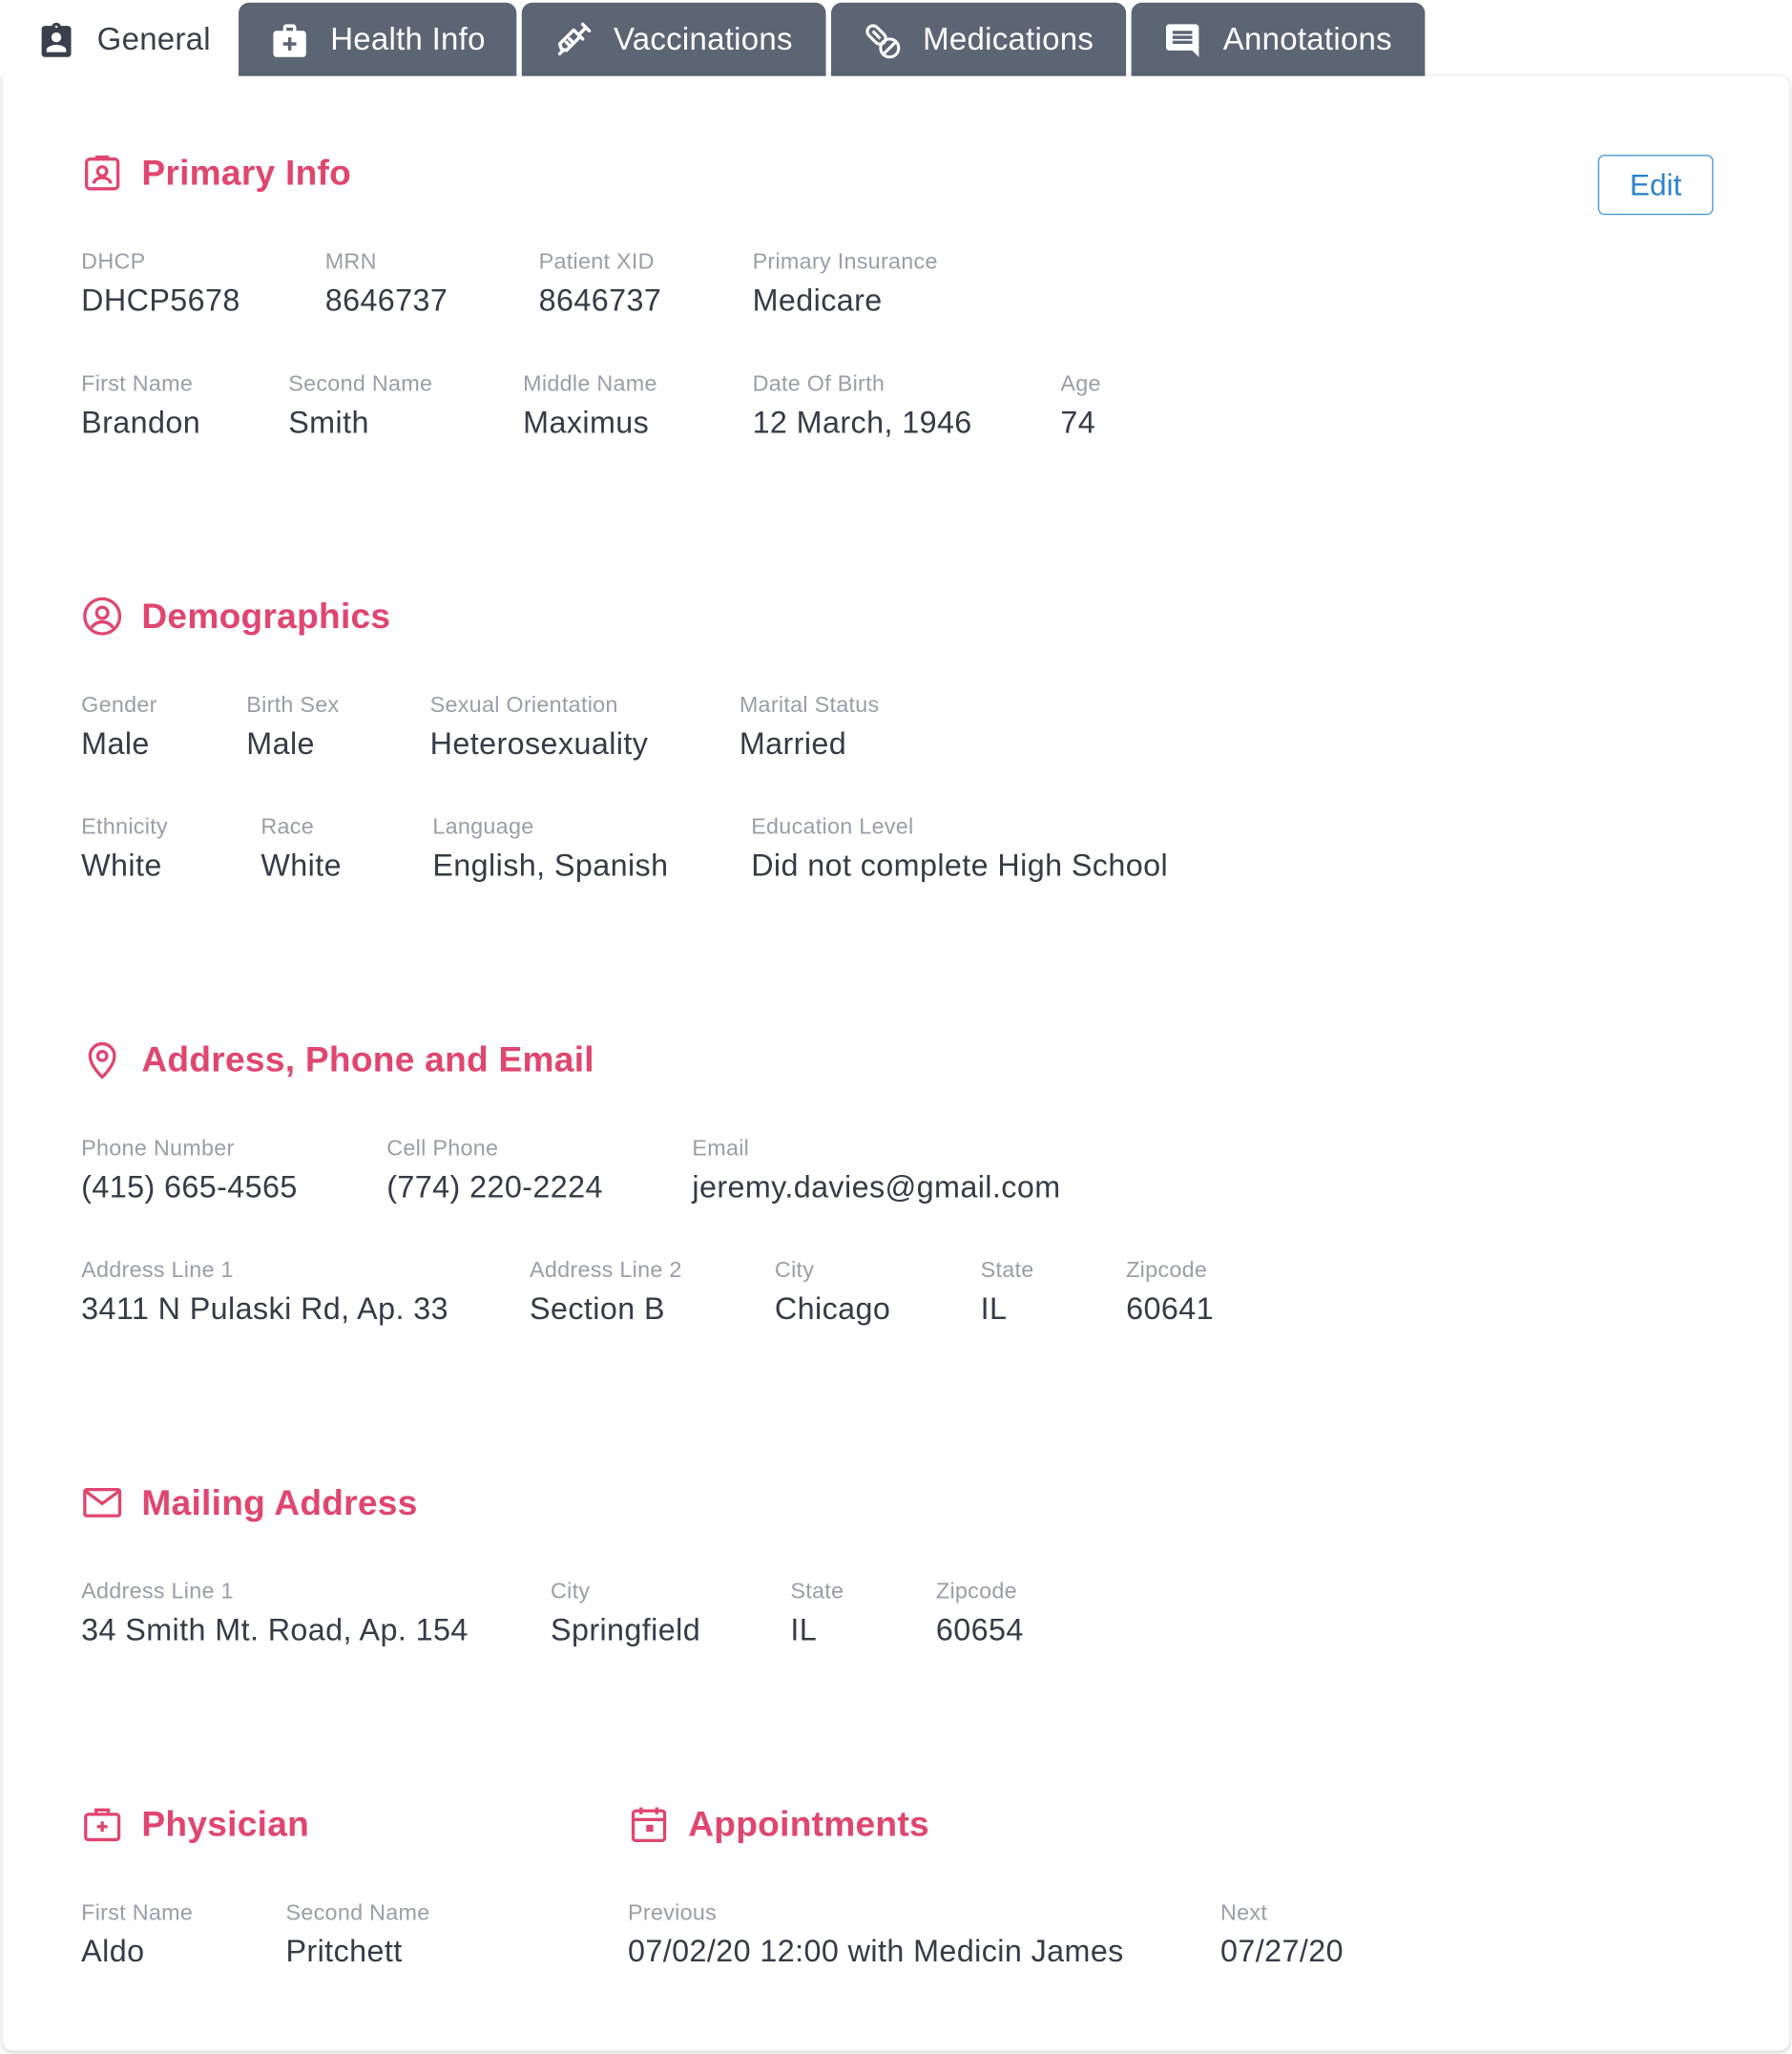 The width and height of the screenshot is (1792, 2054). What do you see at coordinates (793, 744) in the screenshot?
I see `field-value: Married` at bounding box center [793, 744].